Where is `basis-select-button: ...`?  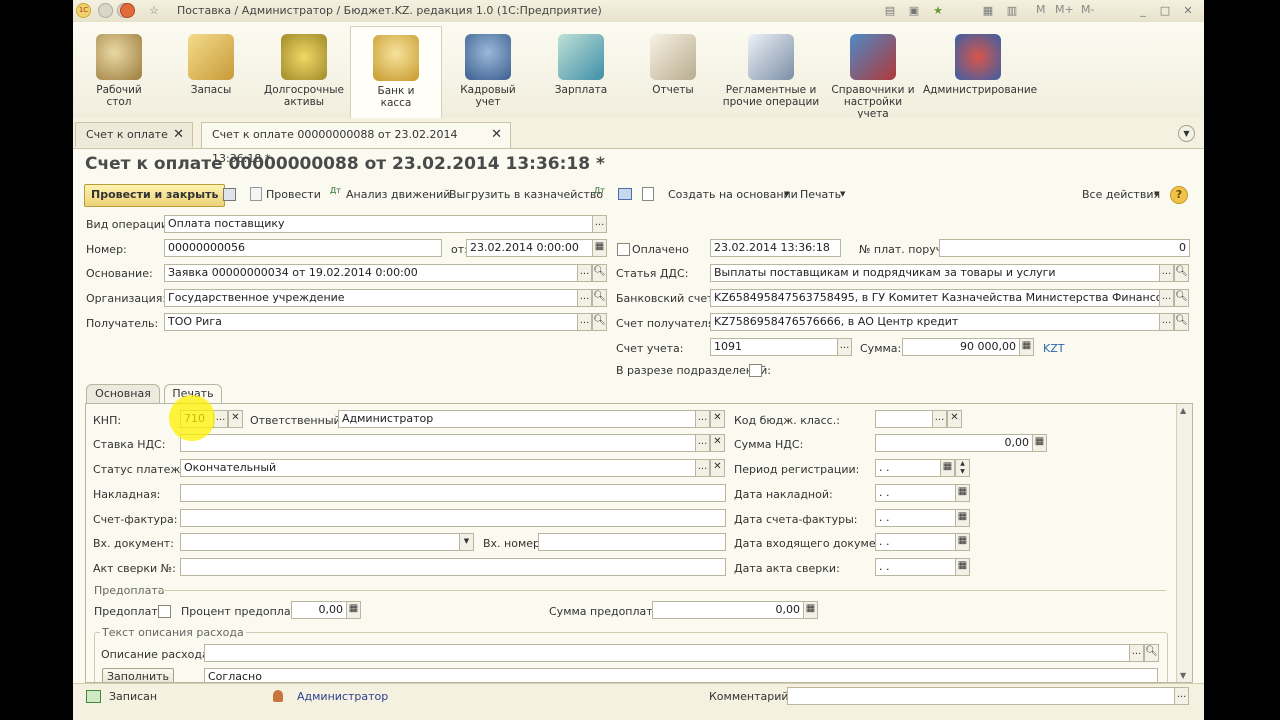 basis-select-button: ... is located at coordinates (584, 273).